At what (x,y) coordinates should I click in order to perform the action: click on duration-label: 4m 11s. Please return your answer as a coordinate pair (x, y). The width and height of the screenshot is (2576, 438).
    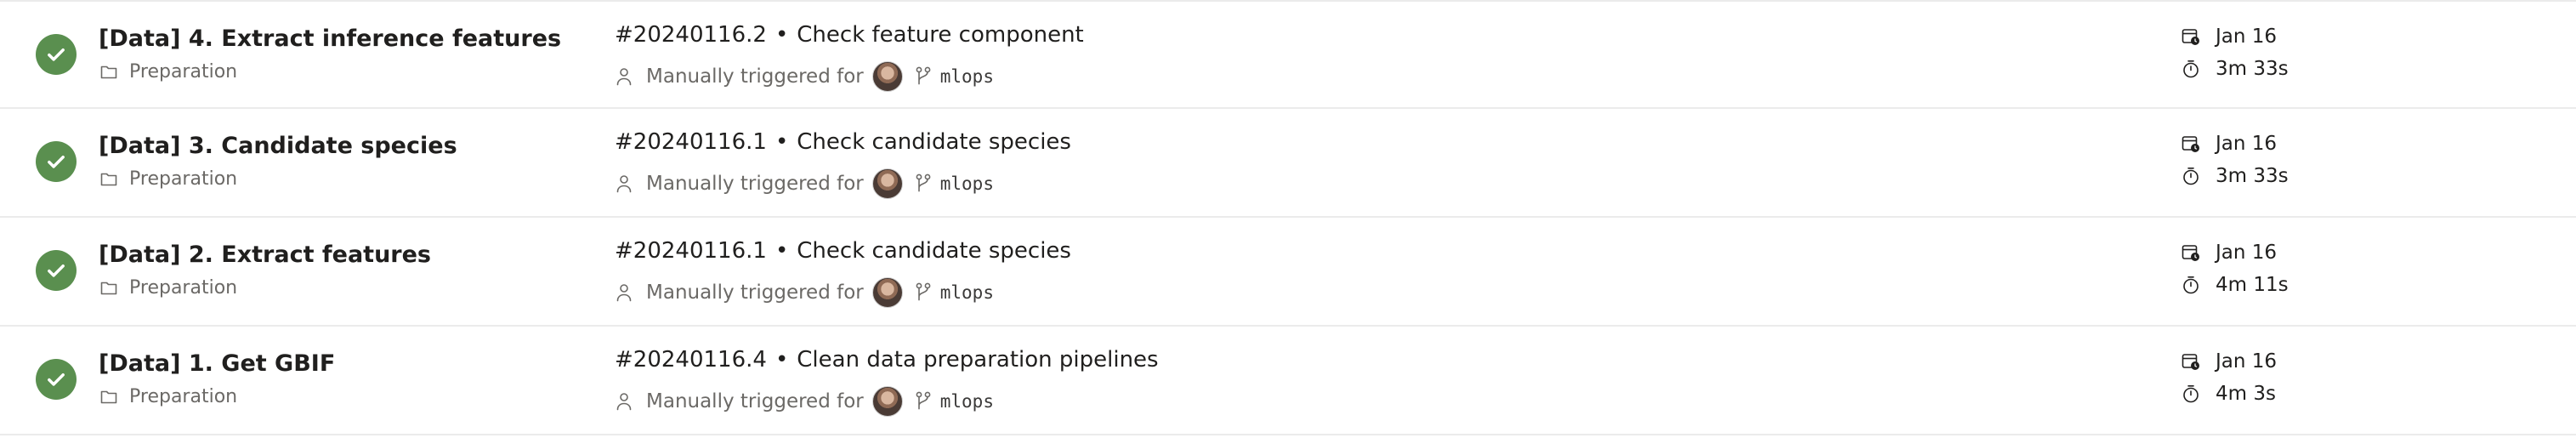
    Looking at the image, I should click on (2253, 285).